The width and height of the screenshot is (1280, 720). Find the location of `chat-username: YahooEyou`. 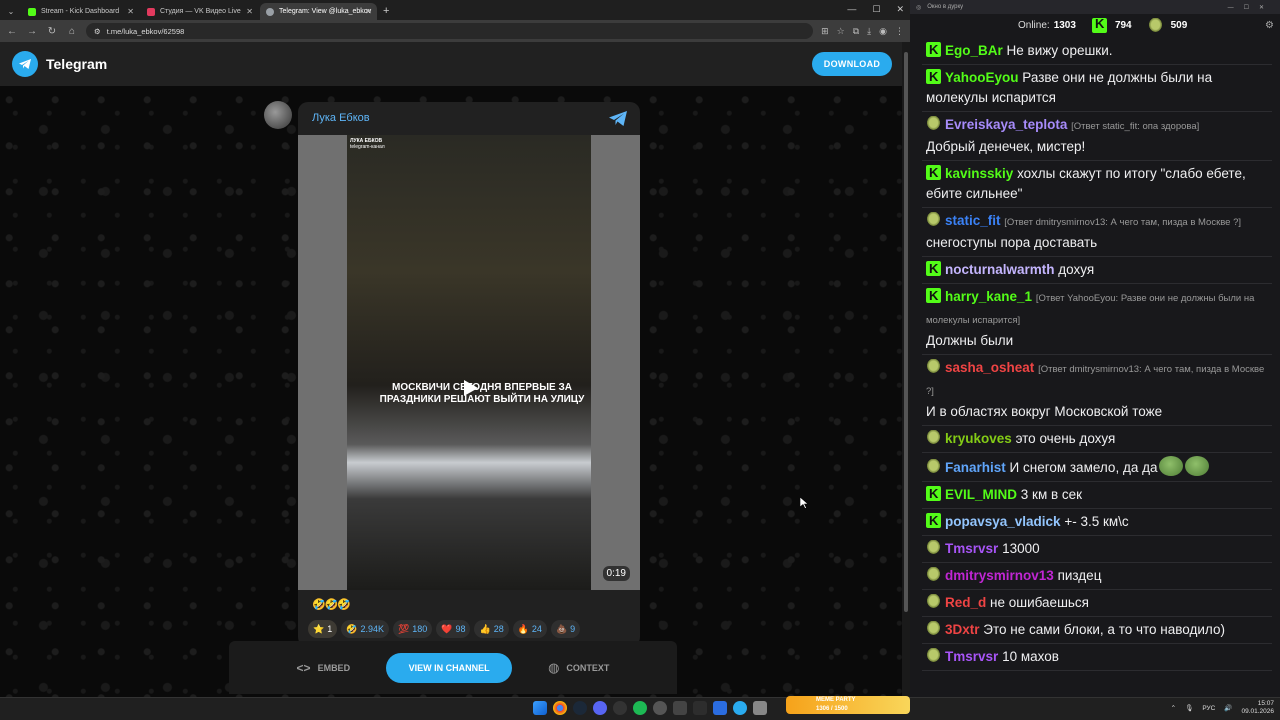

chat-username: YahooEyou is located at coordinates (982, 77).